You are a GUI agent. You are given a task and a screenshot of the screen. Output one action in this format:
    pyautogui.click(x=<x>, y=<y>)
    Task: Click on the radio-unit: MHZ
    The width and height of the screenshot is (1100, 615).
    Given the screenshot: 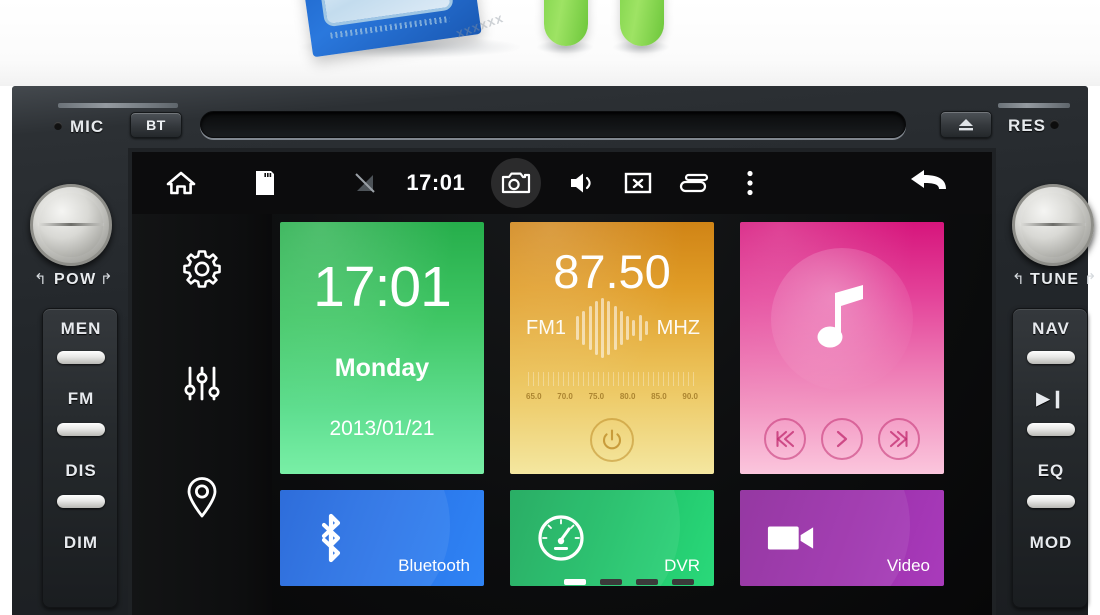 What is the action you would take?
    pyautogui.click(x=678, y=328)
    